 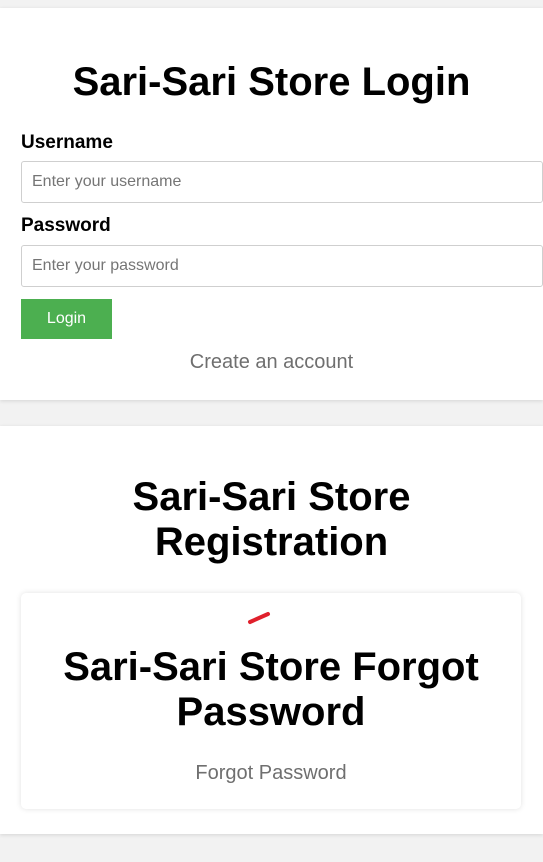 What do you see at coordinates (271, 712) in the screenshot?
I see `forgot-title-line2: Password` at bounding box center [271, 712].